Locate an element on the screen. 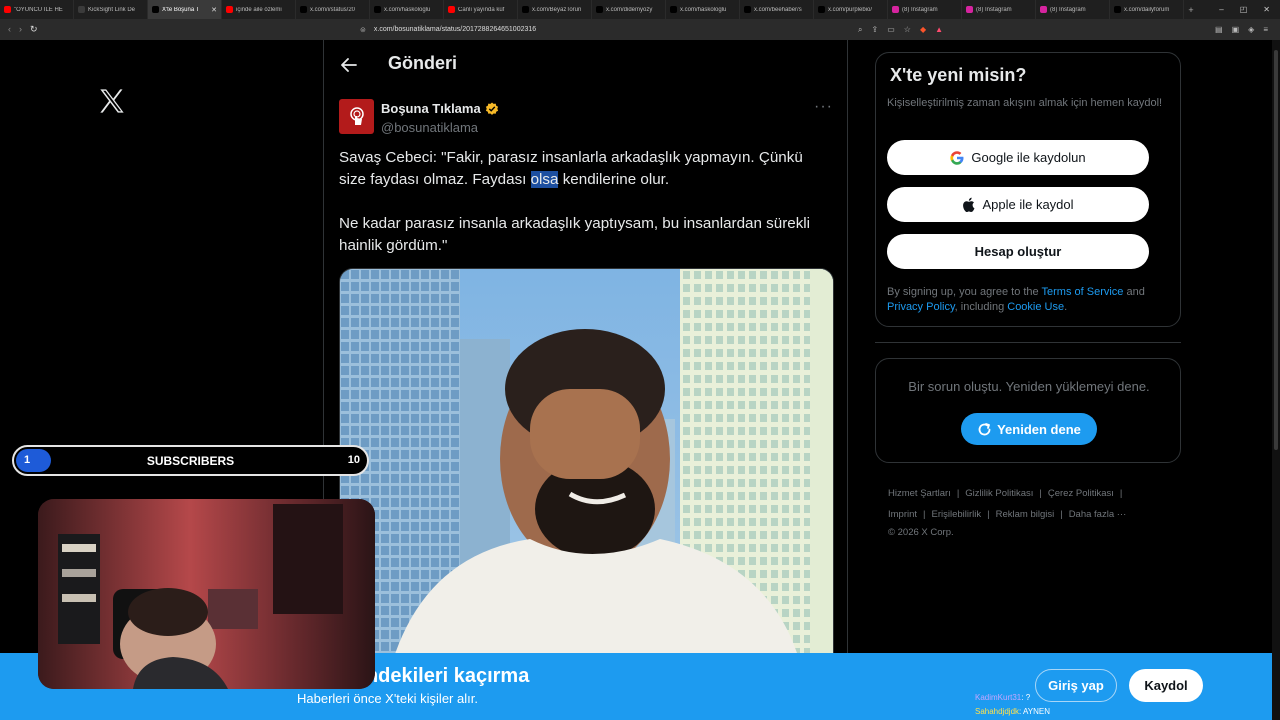  author-name: Boşuna Tıklama is located at coordinates (440, 108).